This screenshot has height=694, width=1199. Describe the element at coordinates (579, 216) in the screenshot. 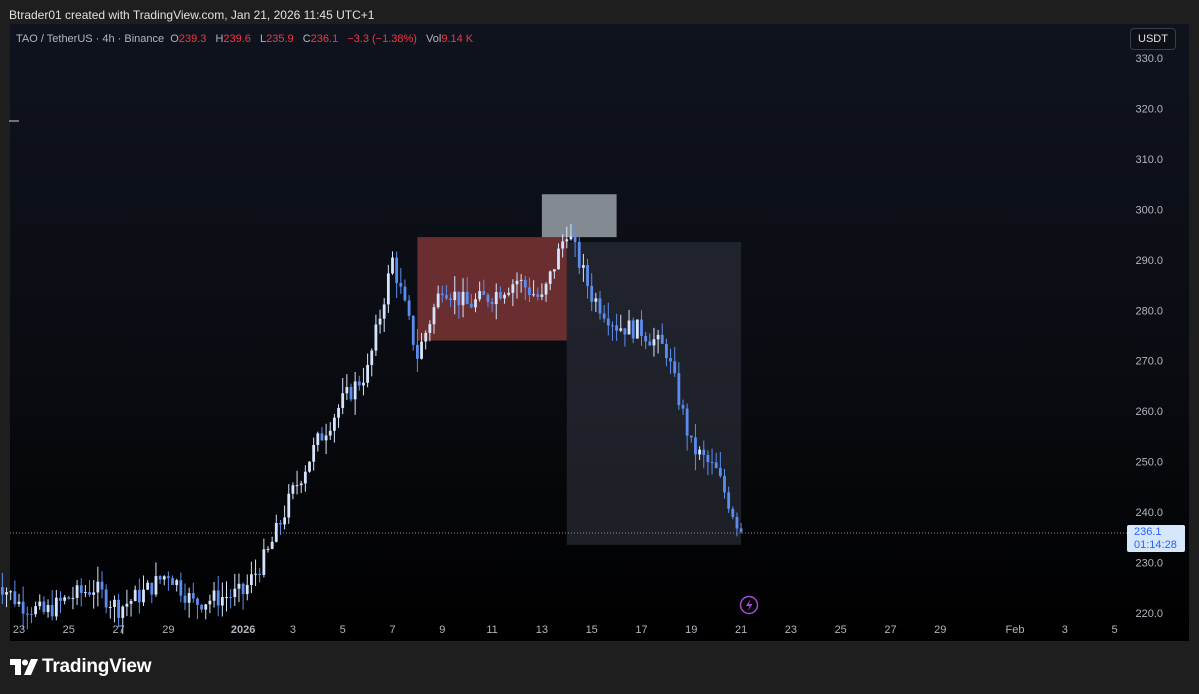

I see `zone-grey-box` at that location.